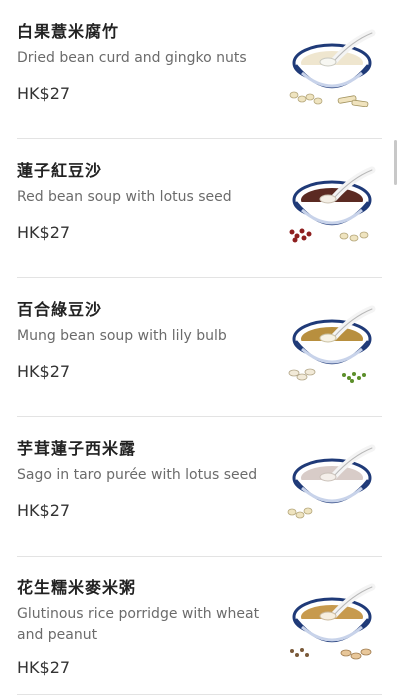  I want to click on menu-item-title: 百合綠豆沙, so click(60, 309).